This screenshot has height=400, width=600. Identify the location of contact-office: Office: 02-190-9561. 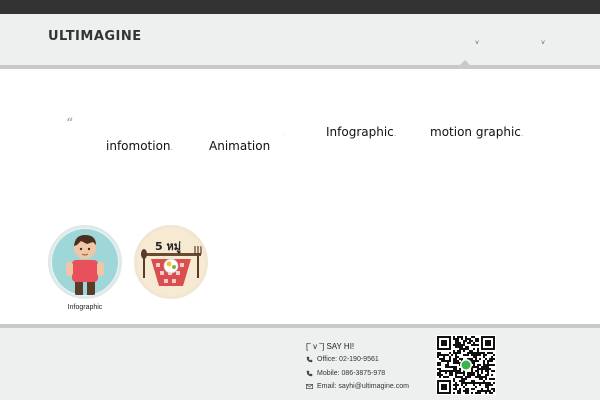
(342, 359).